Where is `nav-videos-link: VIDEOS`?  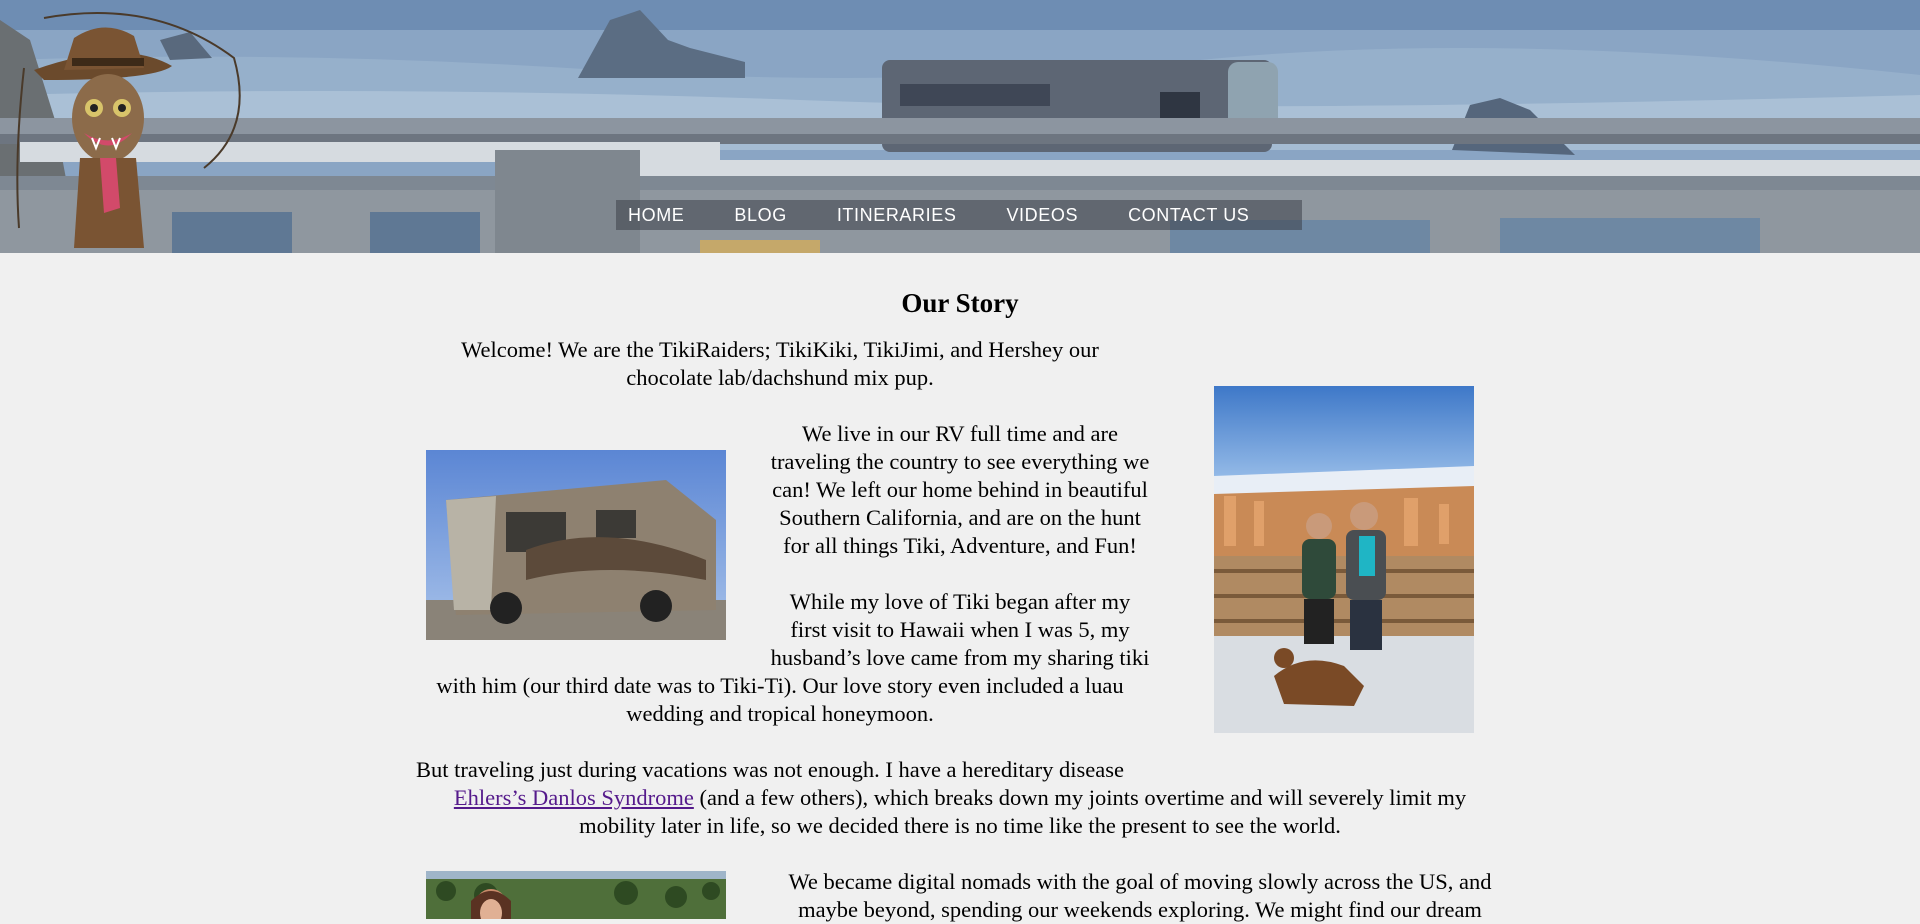
nav-videos-link: VIDEOS is located at coordinates (1042, 215).